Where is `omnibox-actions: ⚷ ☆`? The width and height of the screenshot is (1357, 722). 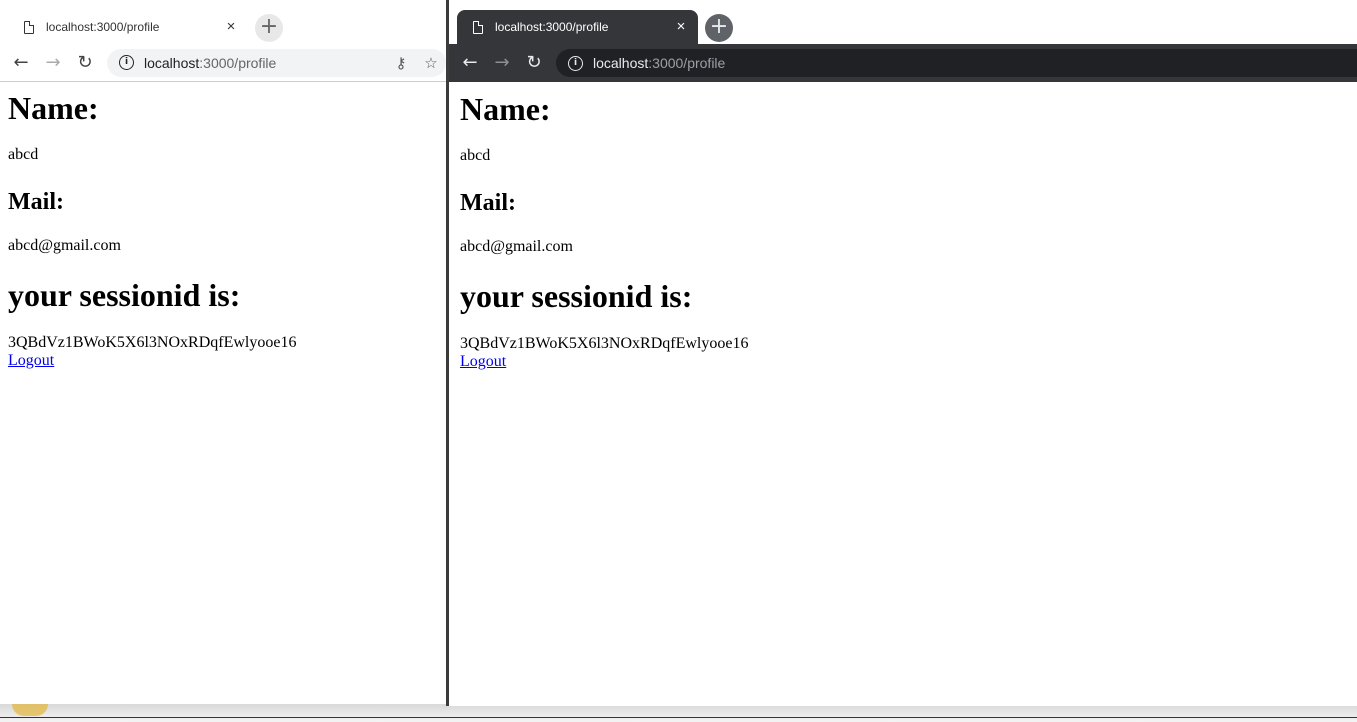
omnibox-actions: ⚷ ☆ is located at coordinates (416, 63).